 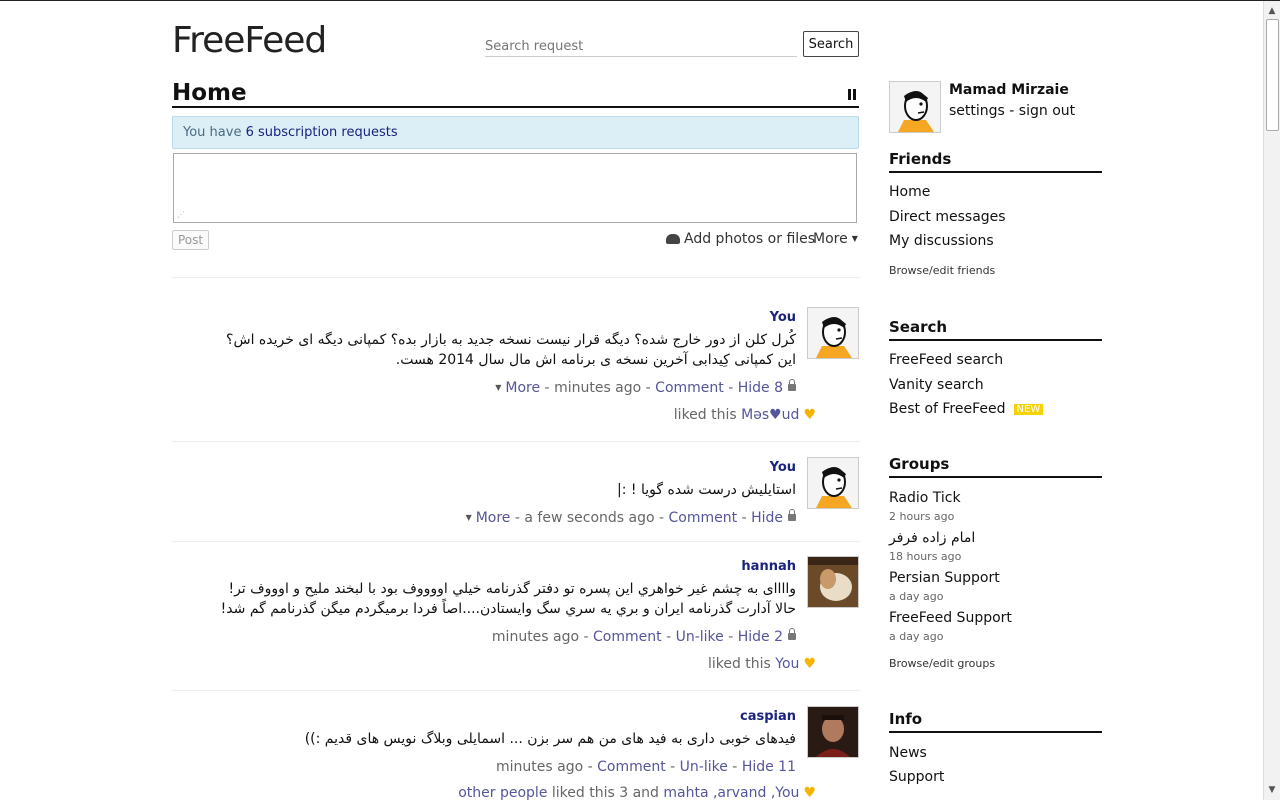 I want to click on likes-label: liked this 3 and, so click(x=605, y=793).